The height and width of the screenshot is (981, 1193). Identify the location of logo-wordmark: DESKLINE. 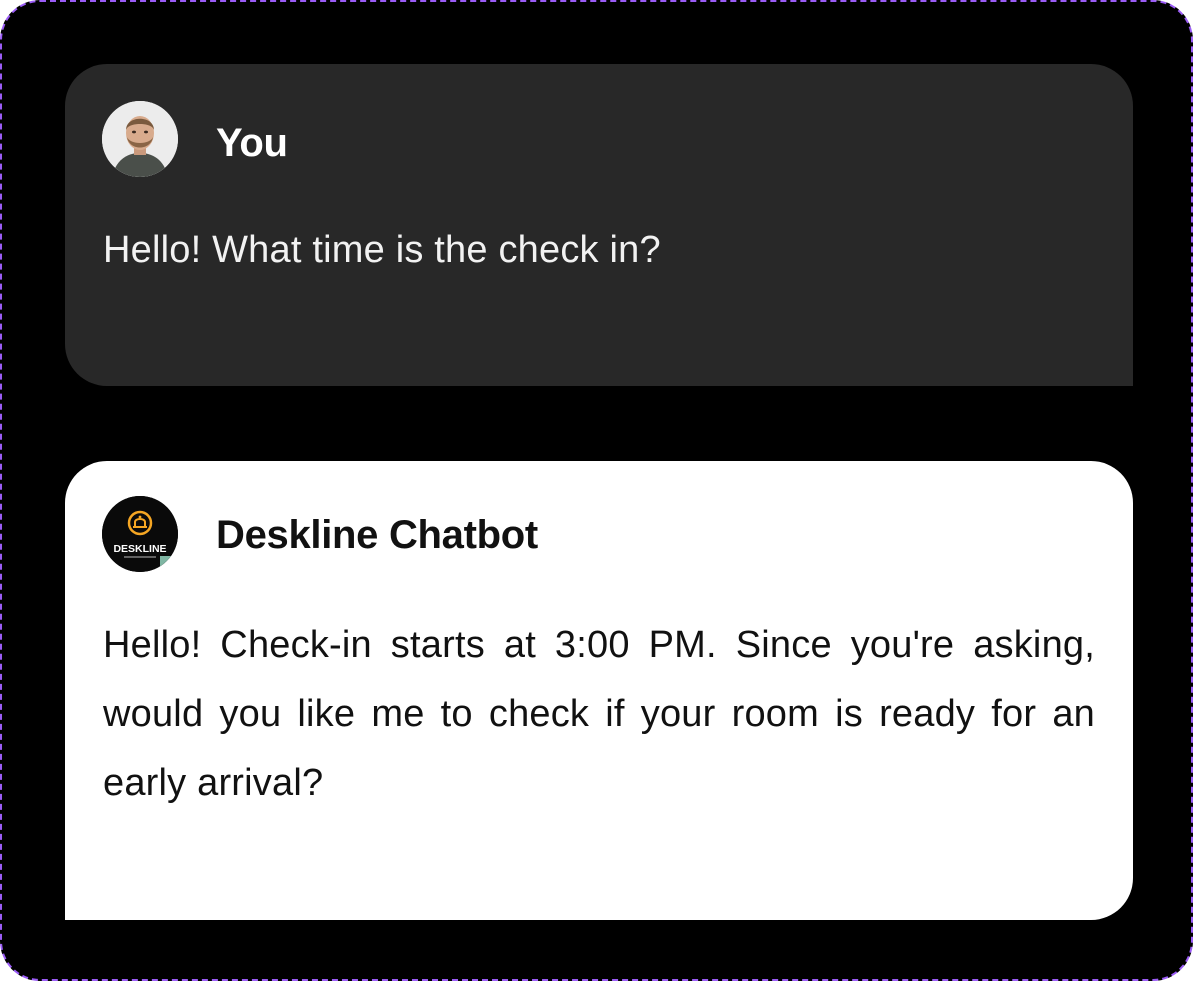
(139, 549).